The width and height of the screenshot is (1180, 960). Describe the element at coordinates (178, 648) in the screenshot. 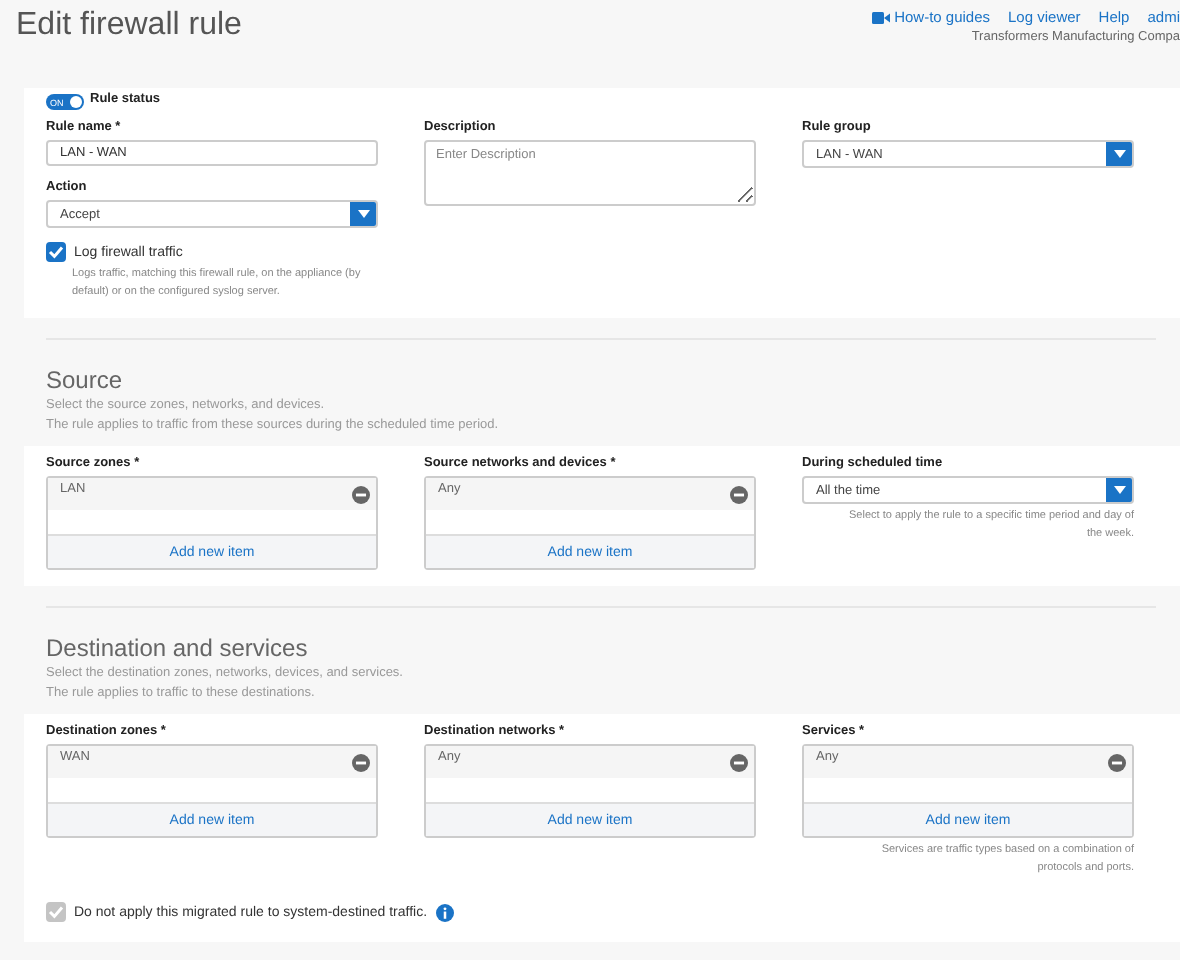

I see `section-title: Destination and services` at that location.